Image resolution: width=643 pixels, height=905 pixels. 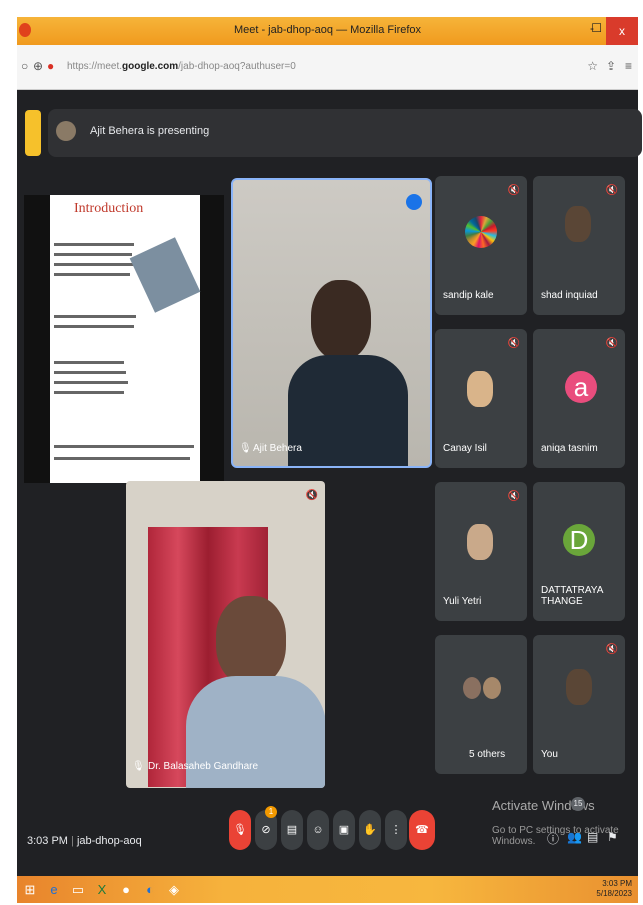 What do you see at coordinates (271, 812) in the screenshot?
I see `notification-badge: 1` at bounding box center [271, 812].